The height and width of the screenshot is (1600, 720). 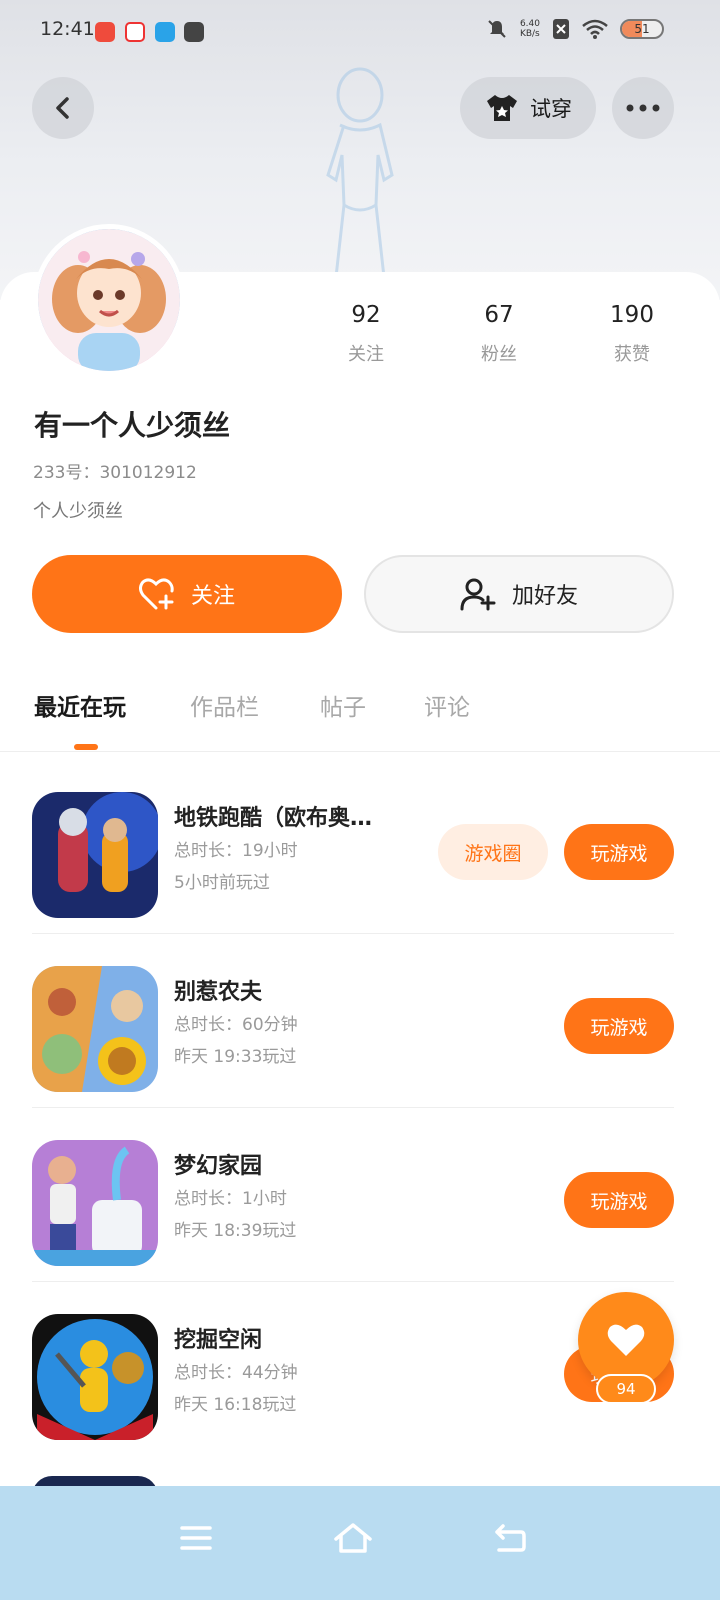 I want to click on tab-comments: 评论, so click(x=447, y=705).